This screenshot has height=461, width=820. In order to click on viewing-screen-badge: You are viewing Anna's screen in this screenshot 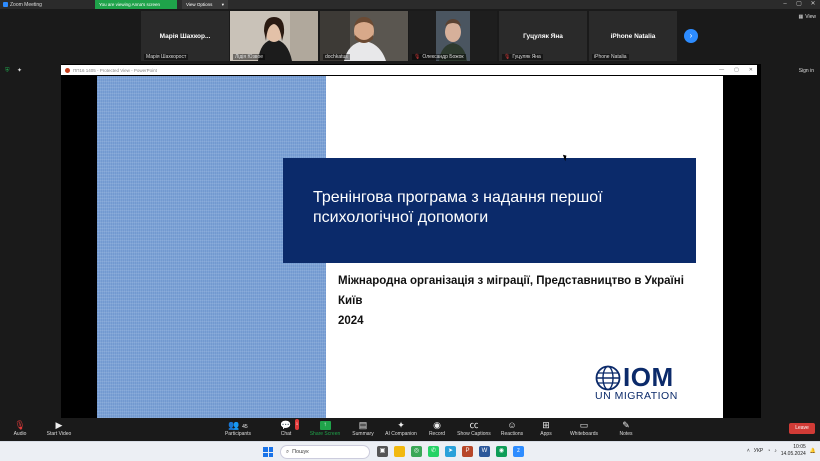, I will do `click(136, 4)`.